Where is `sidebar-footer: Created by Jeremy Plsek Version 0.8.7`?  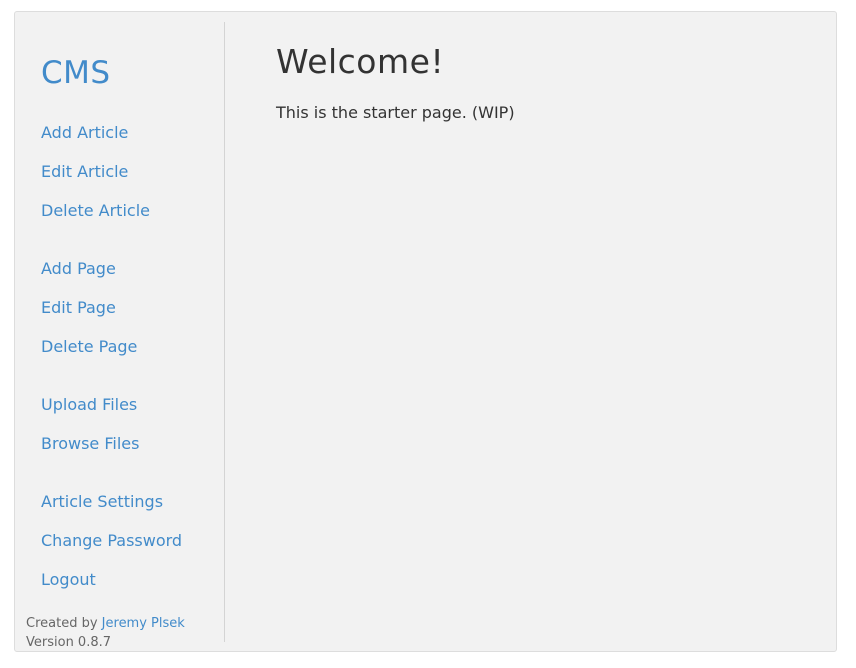 sidebar-footer: Created by Jeremy Plsek Version 0.8.7 is located at coordinates (105, 633).